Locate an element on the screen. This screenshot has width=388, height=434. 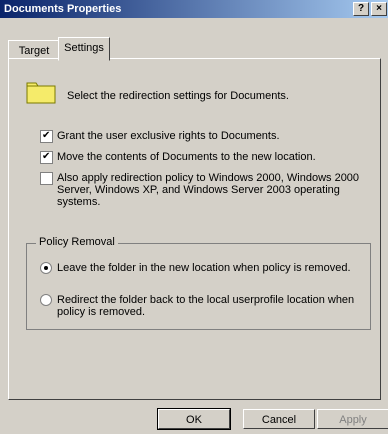
apply-policy-checkbox is located at coordinates (46, 178).